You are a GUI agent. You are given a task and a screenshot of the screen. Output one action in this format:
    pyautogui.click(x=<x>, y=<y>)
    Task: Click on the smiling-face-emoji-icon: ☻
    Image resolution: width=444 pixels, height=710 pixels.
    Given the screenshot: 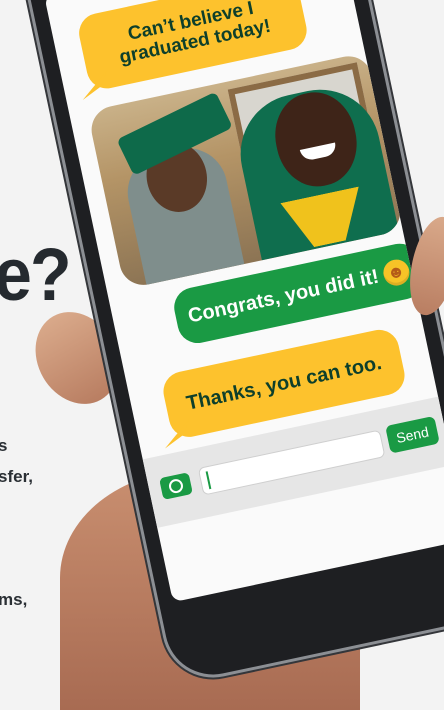 What is the action you would take?
    pyautogui.click(x=396, y=273)
    